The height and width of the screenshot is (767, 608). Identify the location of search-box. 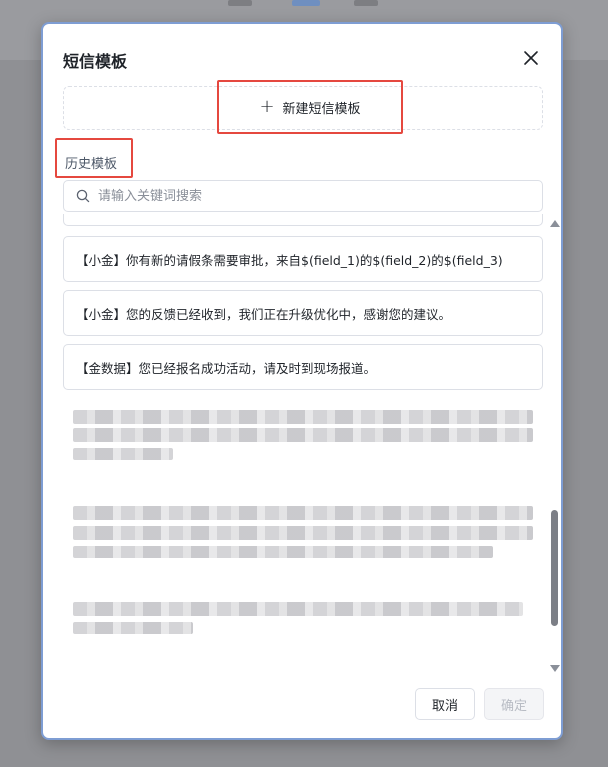
(303, 196).